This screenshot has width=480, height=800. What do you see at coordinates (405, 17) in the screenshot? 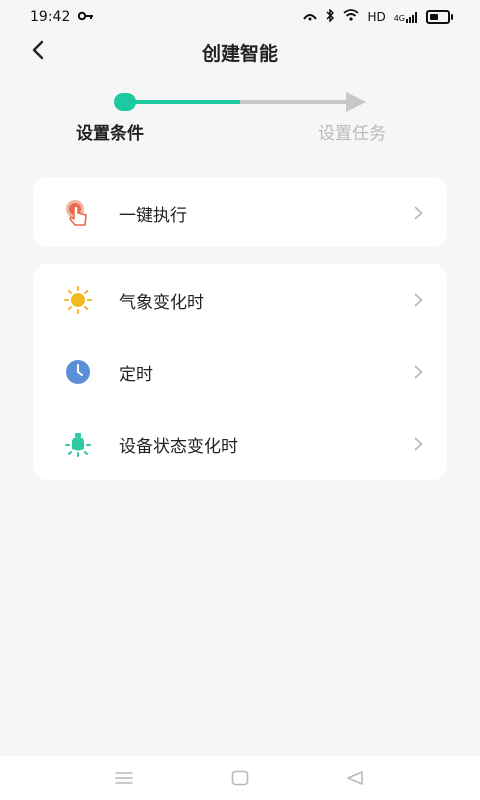
I see `signal-icon: 4G` at bounding box center [405, 17].